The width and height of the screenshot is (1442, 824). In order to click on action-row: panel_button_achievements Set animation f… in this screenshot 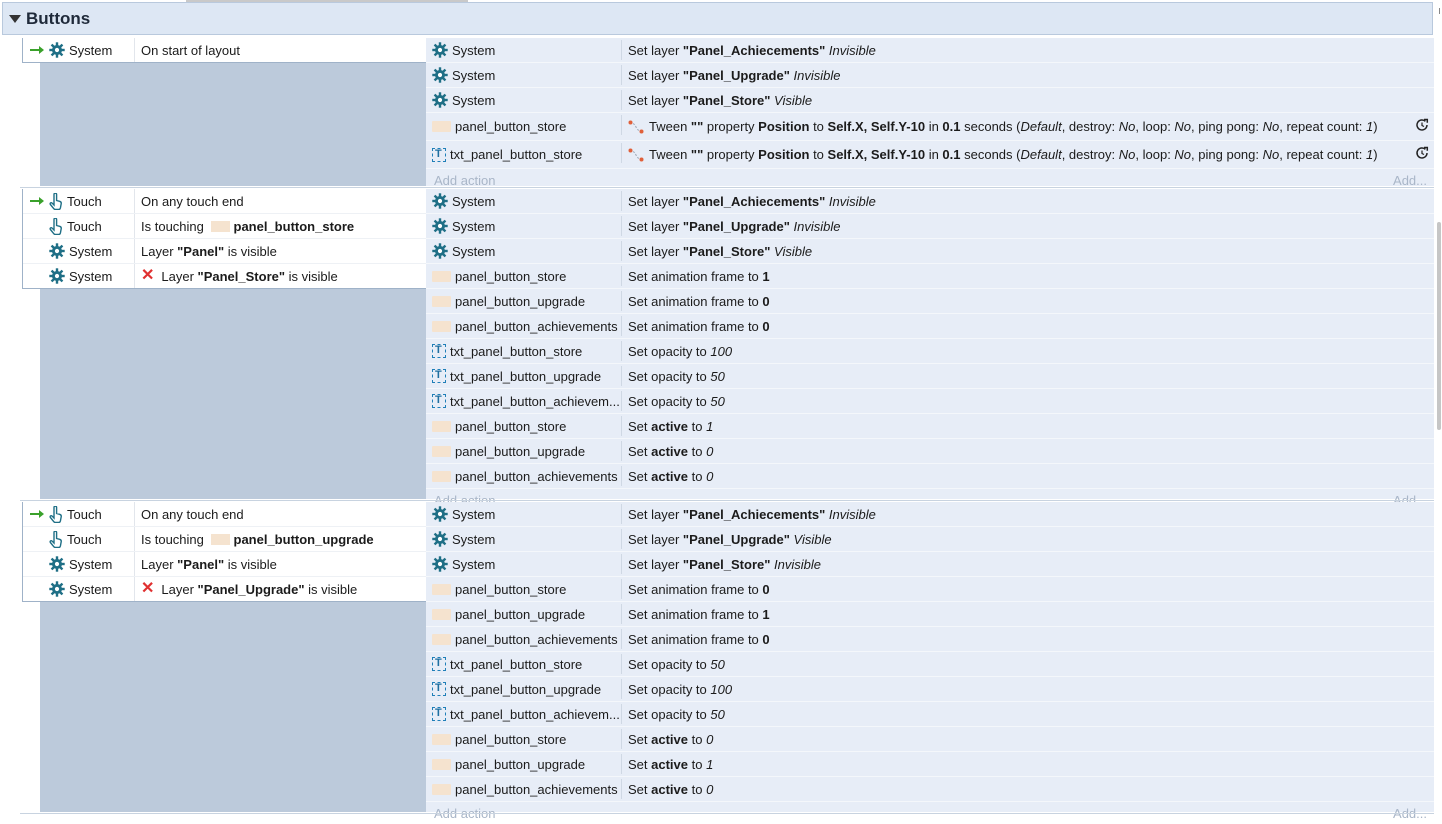, I will do `click(930, 326)`.